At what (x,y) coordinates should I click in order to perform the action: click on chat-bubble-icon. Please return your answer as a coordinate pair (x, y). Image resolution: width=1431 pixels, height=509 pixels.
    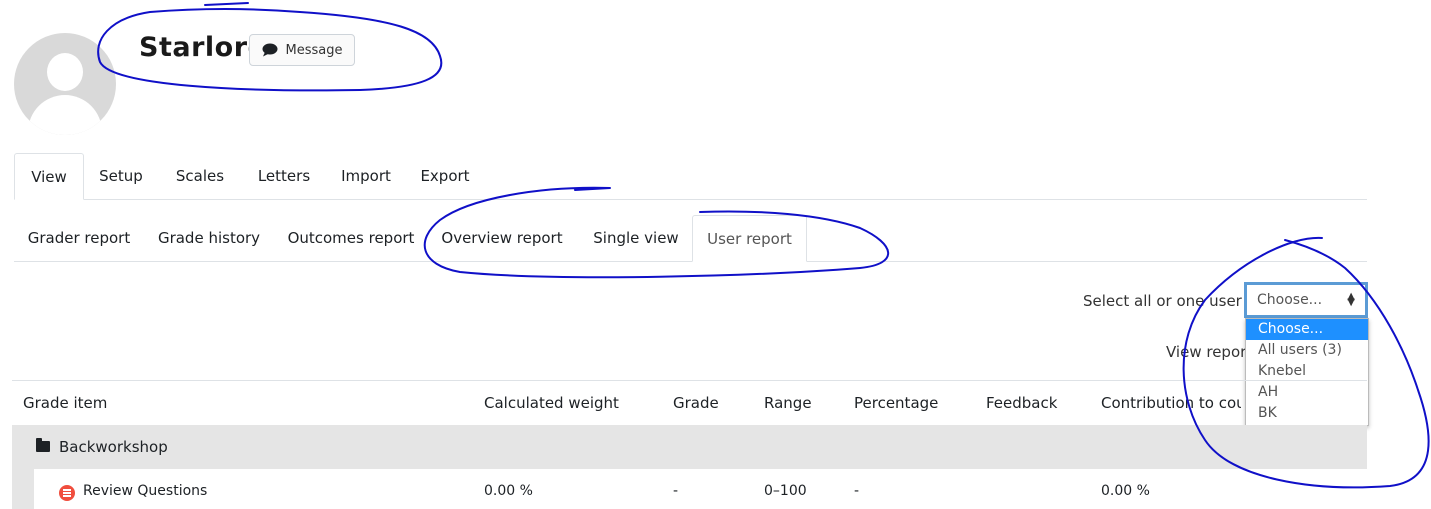
    Looking at the image, I should click on (269, 50).